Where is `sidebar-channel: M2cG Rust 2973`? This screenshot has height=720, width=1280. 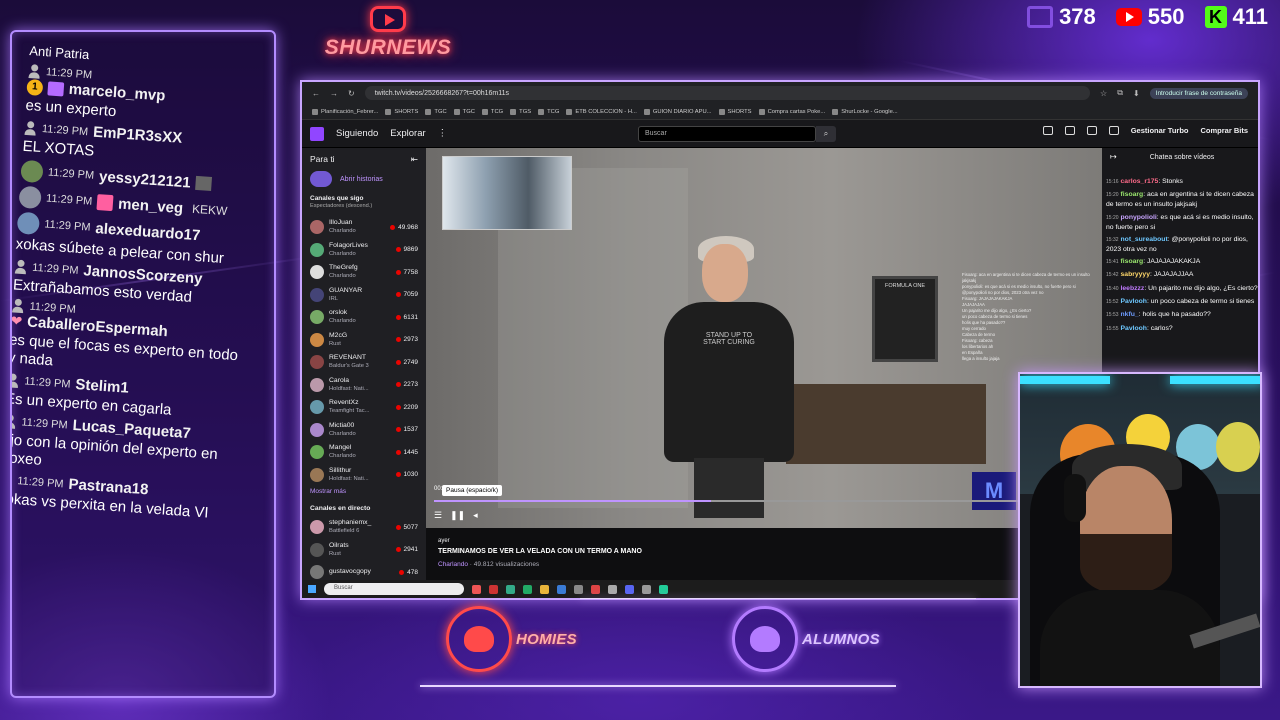 sidebar-channel: M2cG Rust 2973 is located at coordinates (364, 340).